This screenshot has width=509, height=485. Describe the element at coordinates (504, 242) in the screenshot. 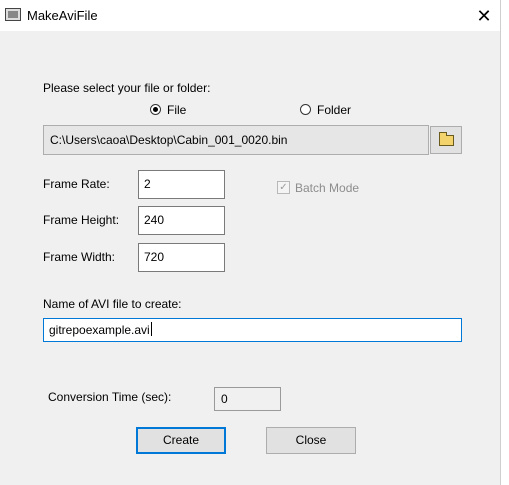

I see `window-edge` at that location.